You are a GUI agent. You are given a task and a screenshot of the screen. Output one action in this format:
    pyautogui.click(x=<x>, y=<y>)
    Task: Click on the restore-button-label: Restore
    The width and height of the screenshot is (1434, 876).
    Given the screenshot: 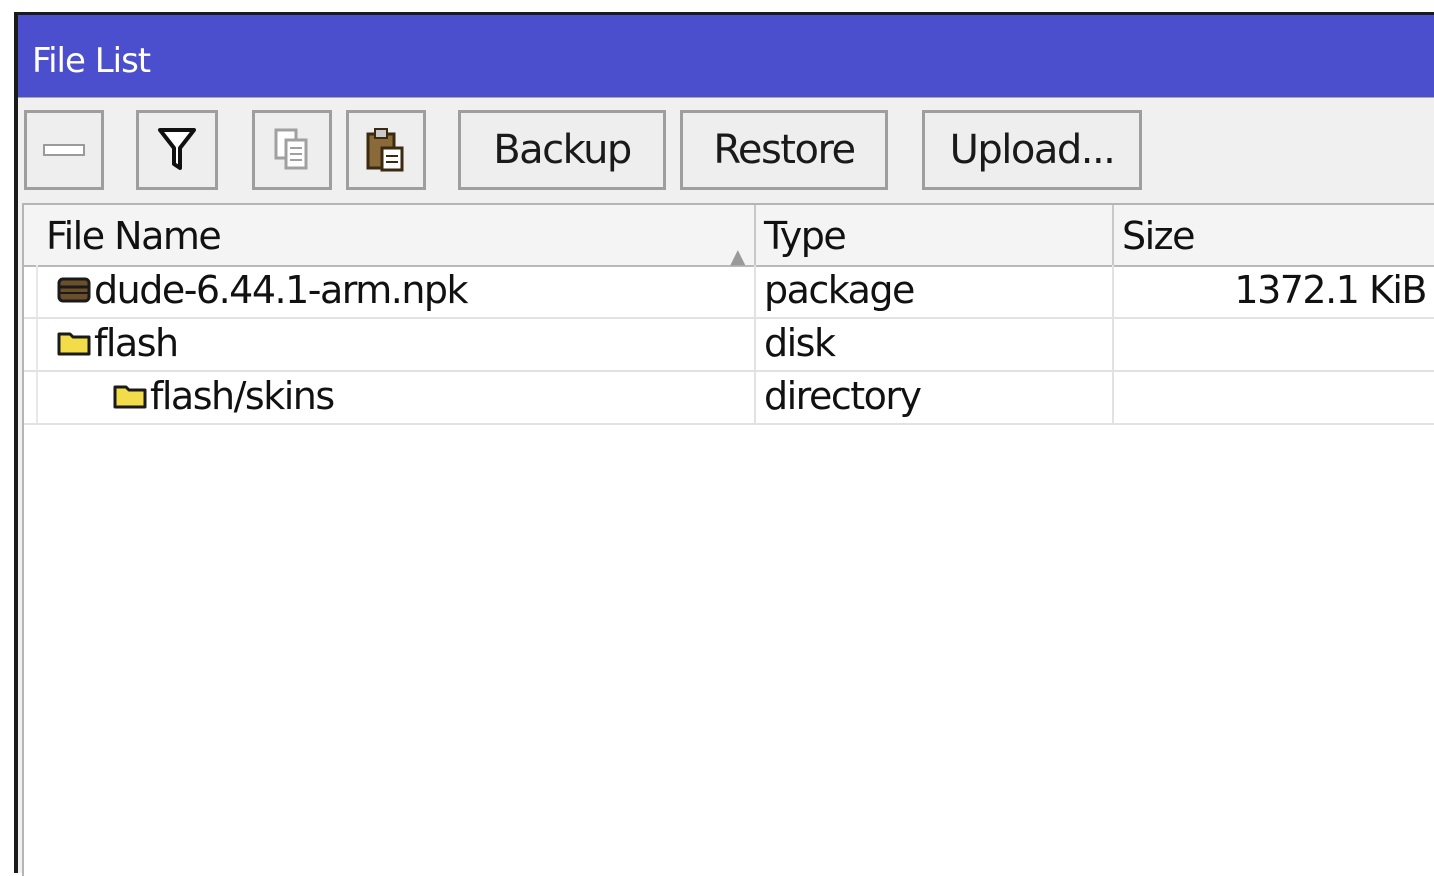 What is the action you would take?
    pyautogui.click(x=784, y=150)
    